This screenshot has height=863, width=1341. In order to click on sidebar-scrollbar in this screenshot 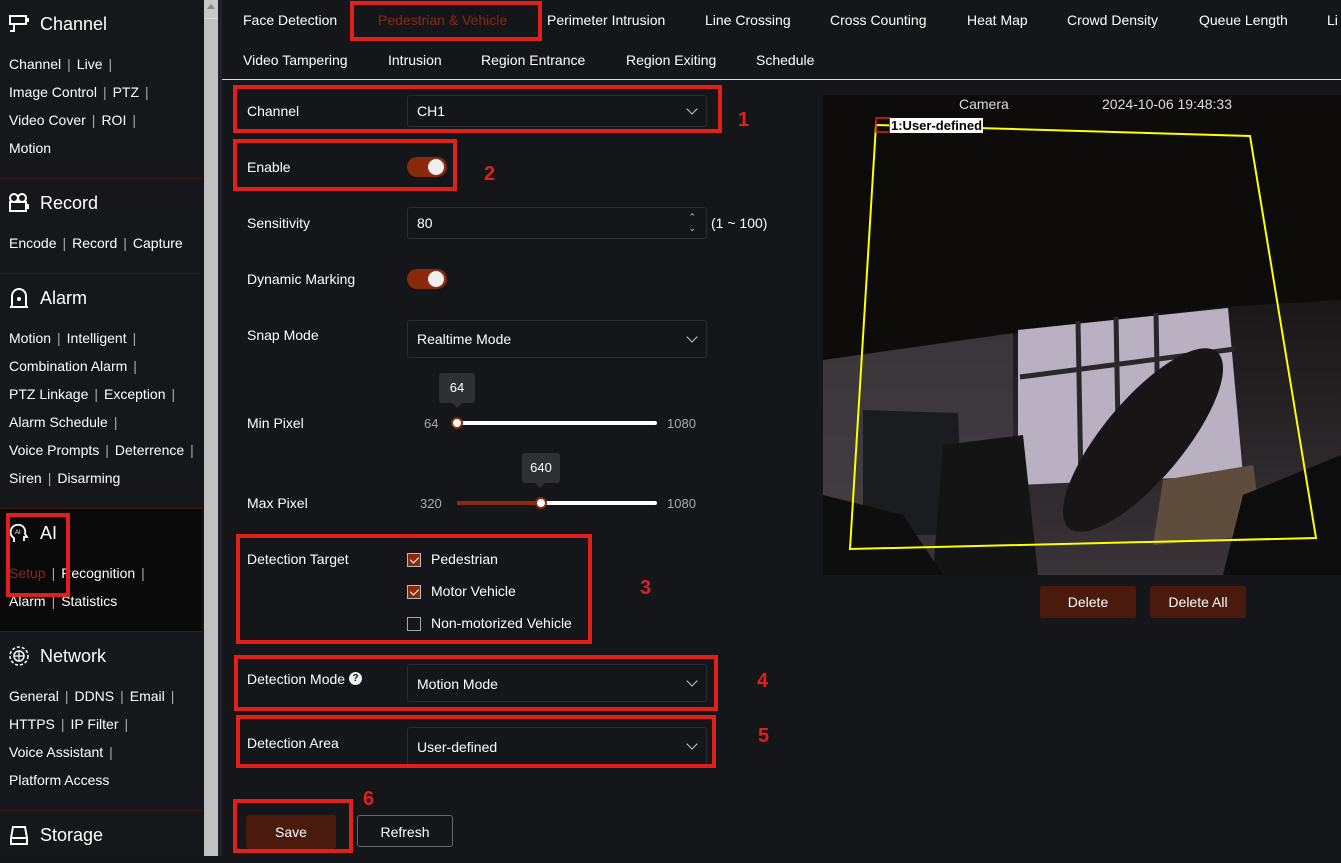, I will do `click(211, 428)`.